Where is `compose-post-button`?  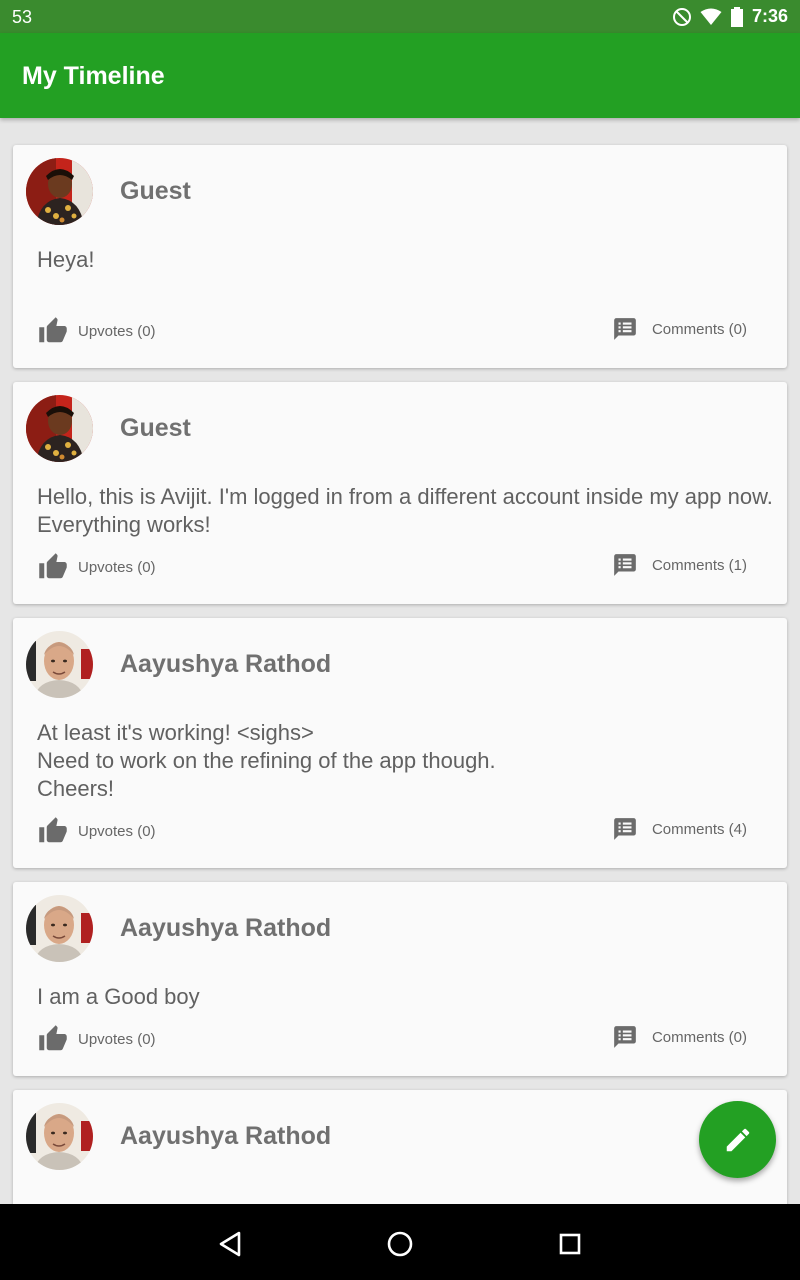 compose-post-button is located at coordinates (737, 1139).